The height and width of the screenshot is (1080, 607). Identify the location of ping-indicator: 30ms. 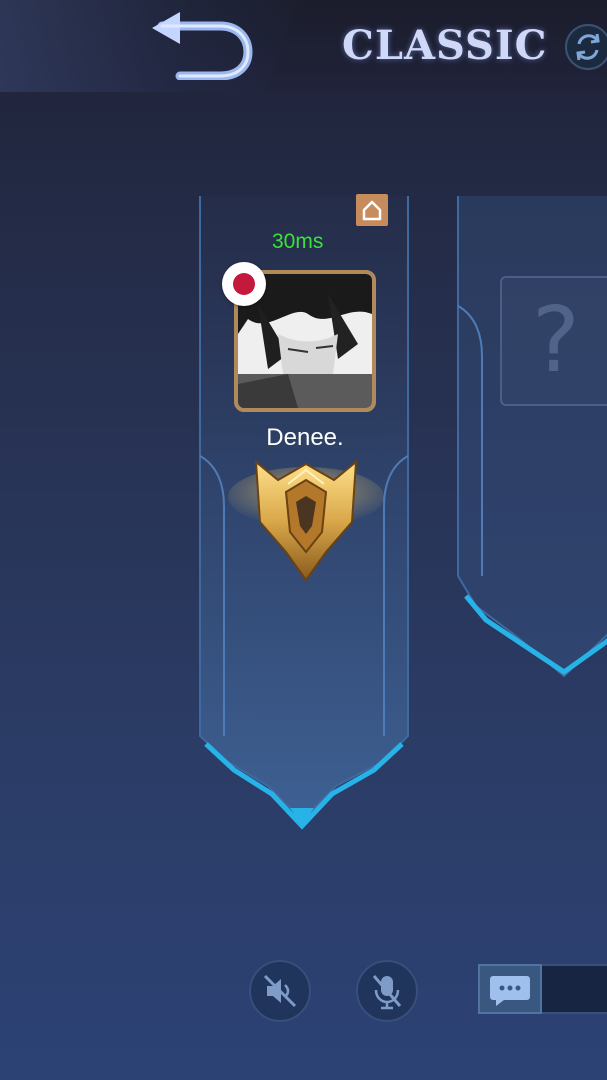
(298, 241).